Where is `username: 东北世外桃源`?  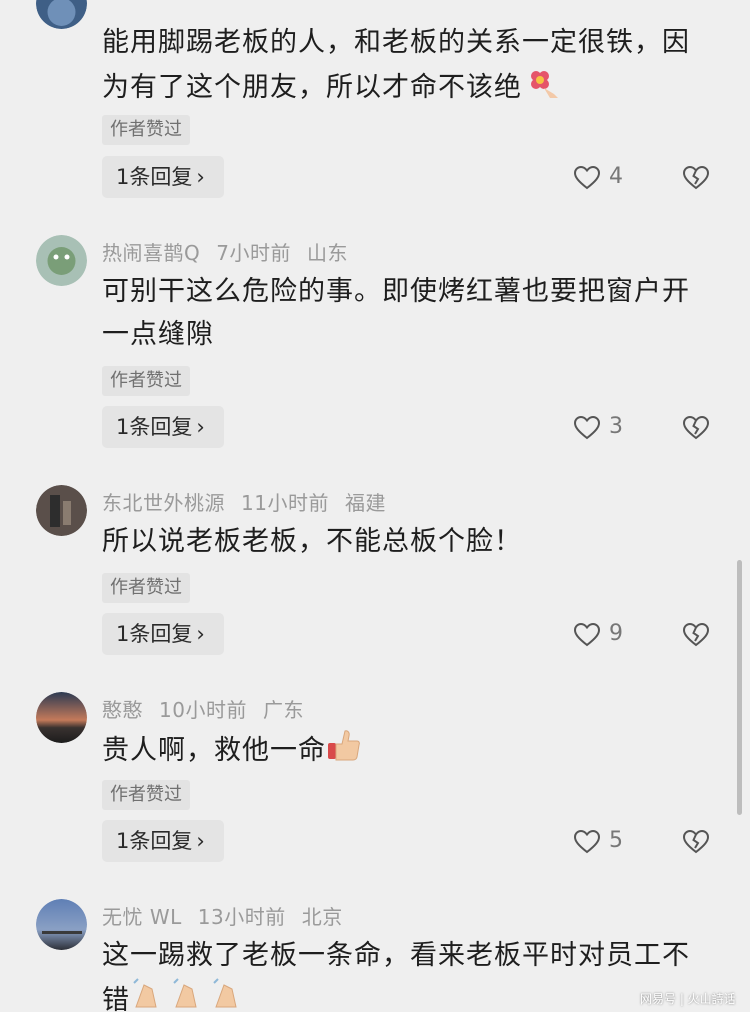 username: 东北世外桃源 is located at coordinates (163, 503).